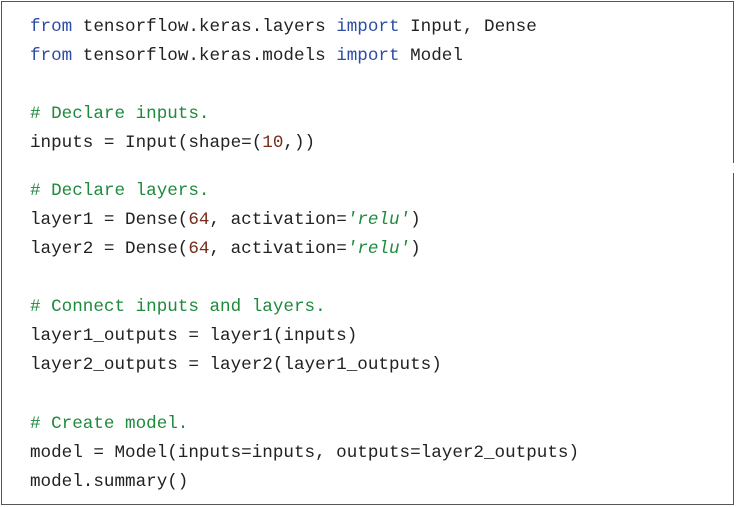 The image size is (736, 507). I want to click on code-line: inputs = Input(shape=(10,)), so click(172, 143).